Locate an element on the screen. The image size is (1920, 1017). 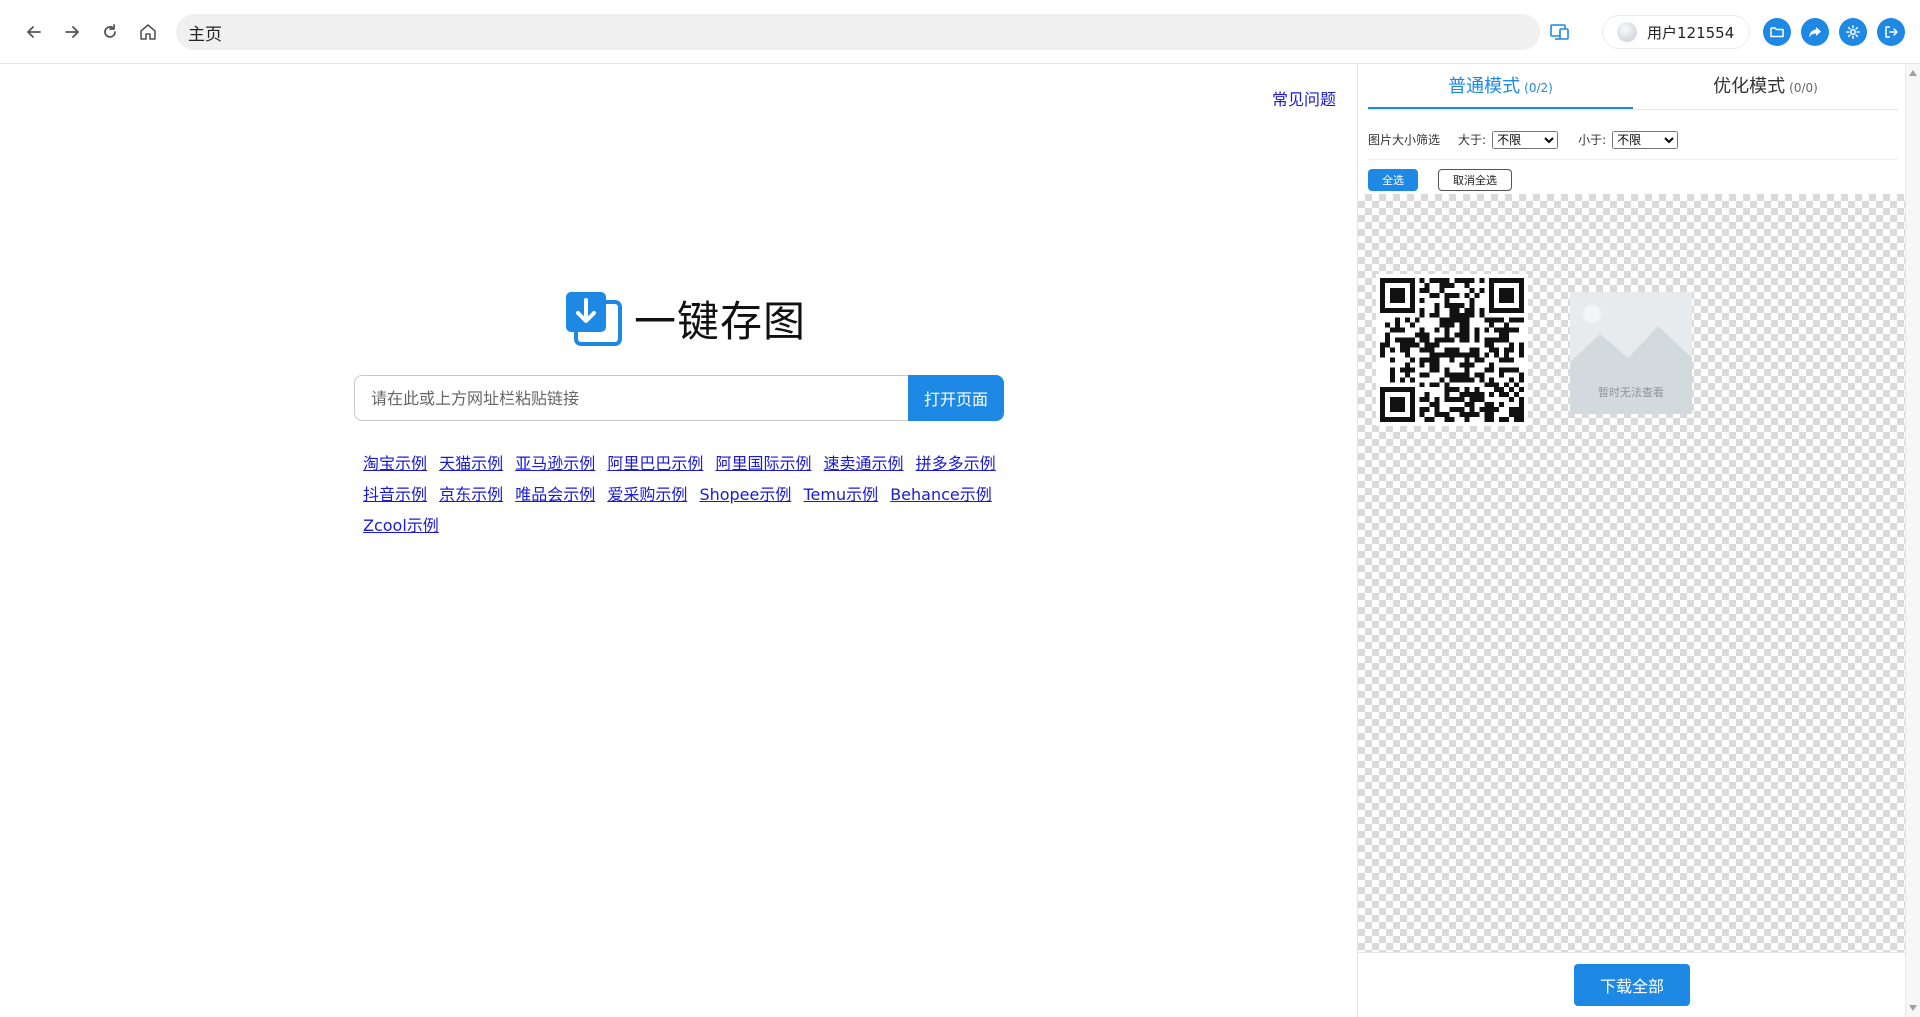
reload-button is located at coordinates (110, 32).